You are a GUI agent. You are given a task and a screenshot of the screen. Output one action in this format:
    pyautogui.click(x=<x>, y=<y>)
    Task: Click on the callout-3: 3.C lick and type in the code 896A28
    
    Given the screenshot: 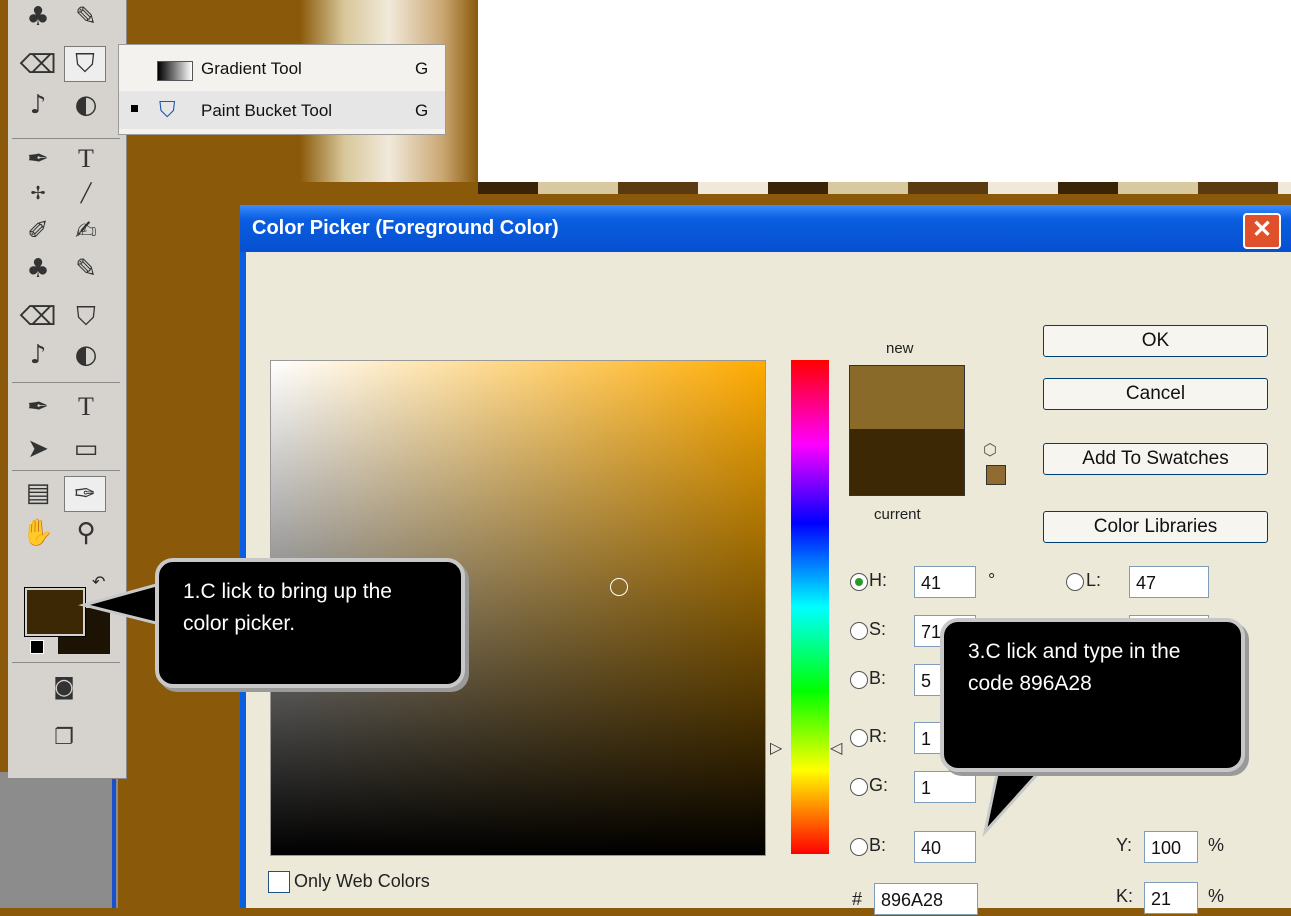 What is the action you would take?
    pyautogui.click(x=1092, y=695)
    